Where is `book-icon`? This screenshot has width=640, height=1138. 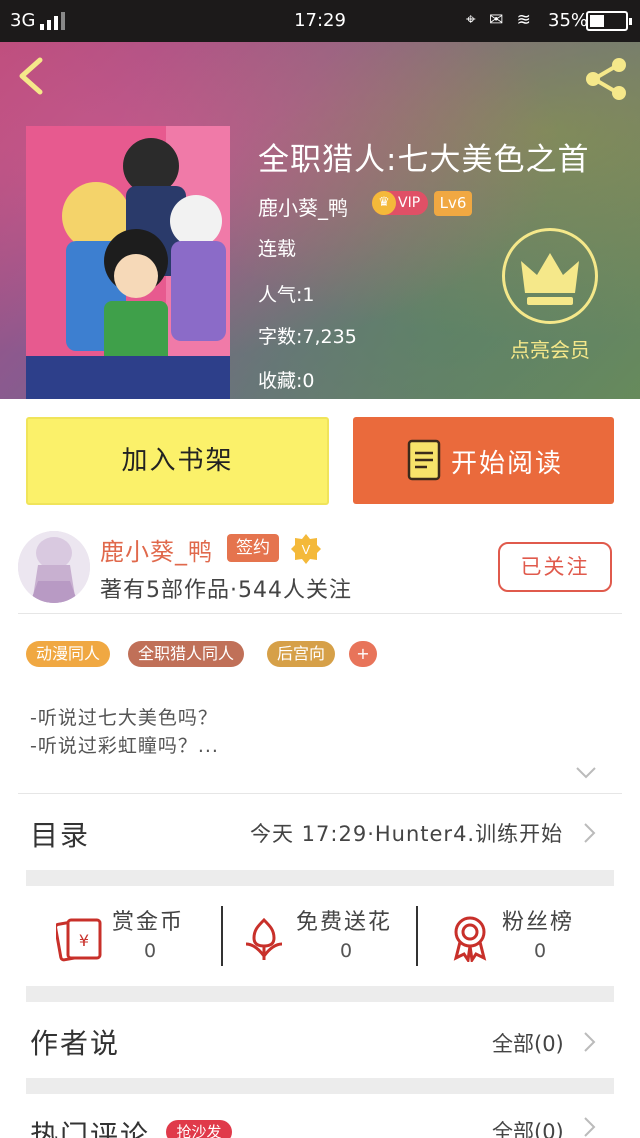 book-icon is located at coordinates (424, 460).